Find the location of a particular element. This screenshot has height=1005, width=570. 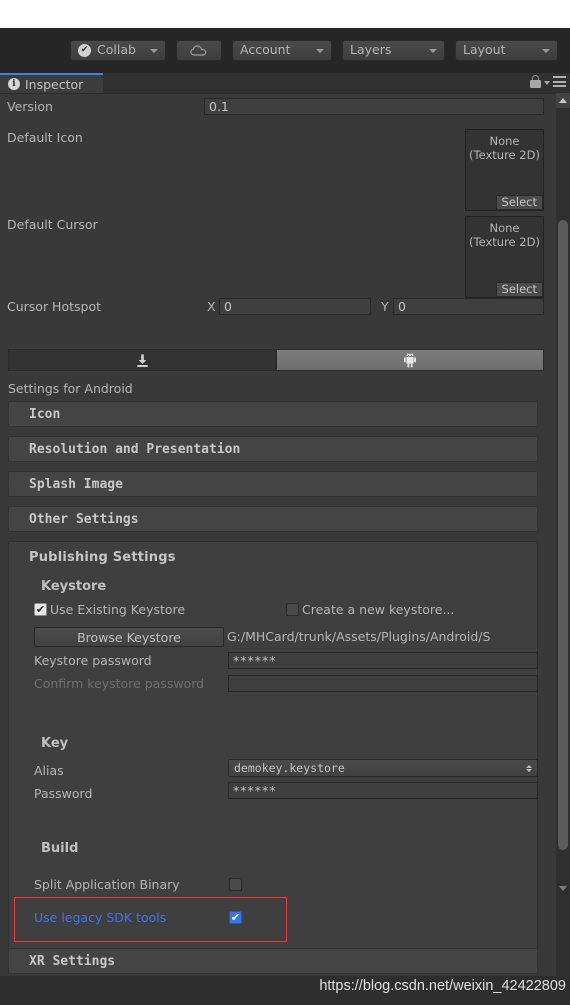

account-caret-icon is located at coordinates (320, 50).